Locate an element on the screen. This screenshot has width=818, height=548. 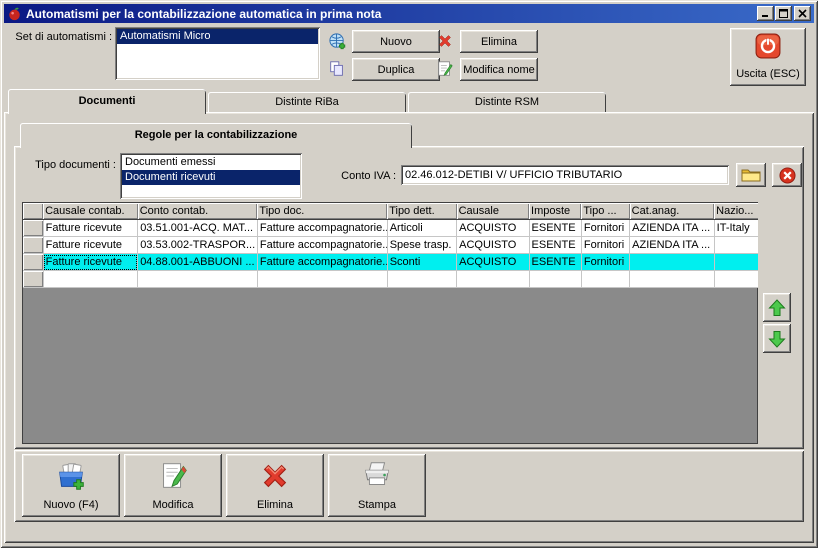
uscita-button: Uscita (ESC) is located at coordinates (768, 57).